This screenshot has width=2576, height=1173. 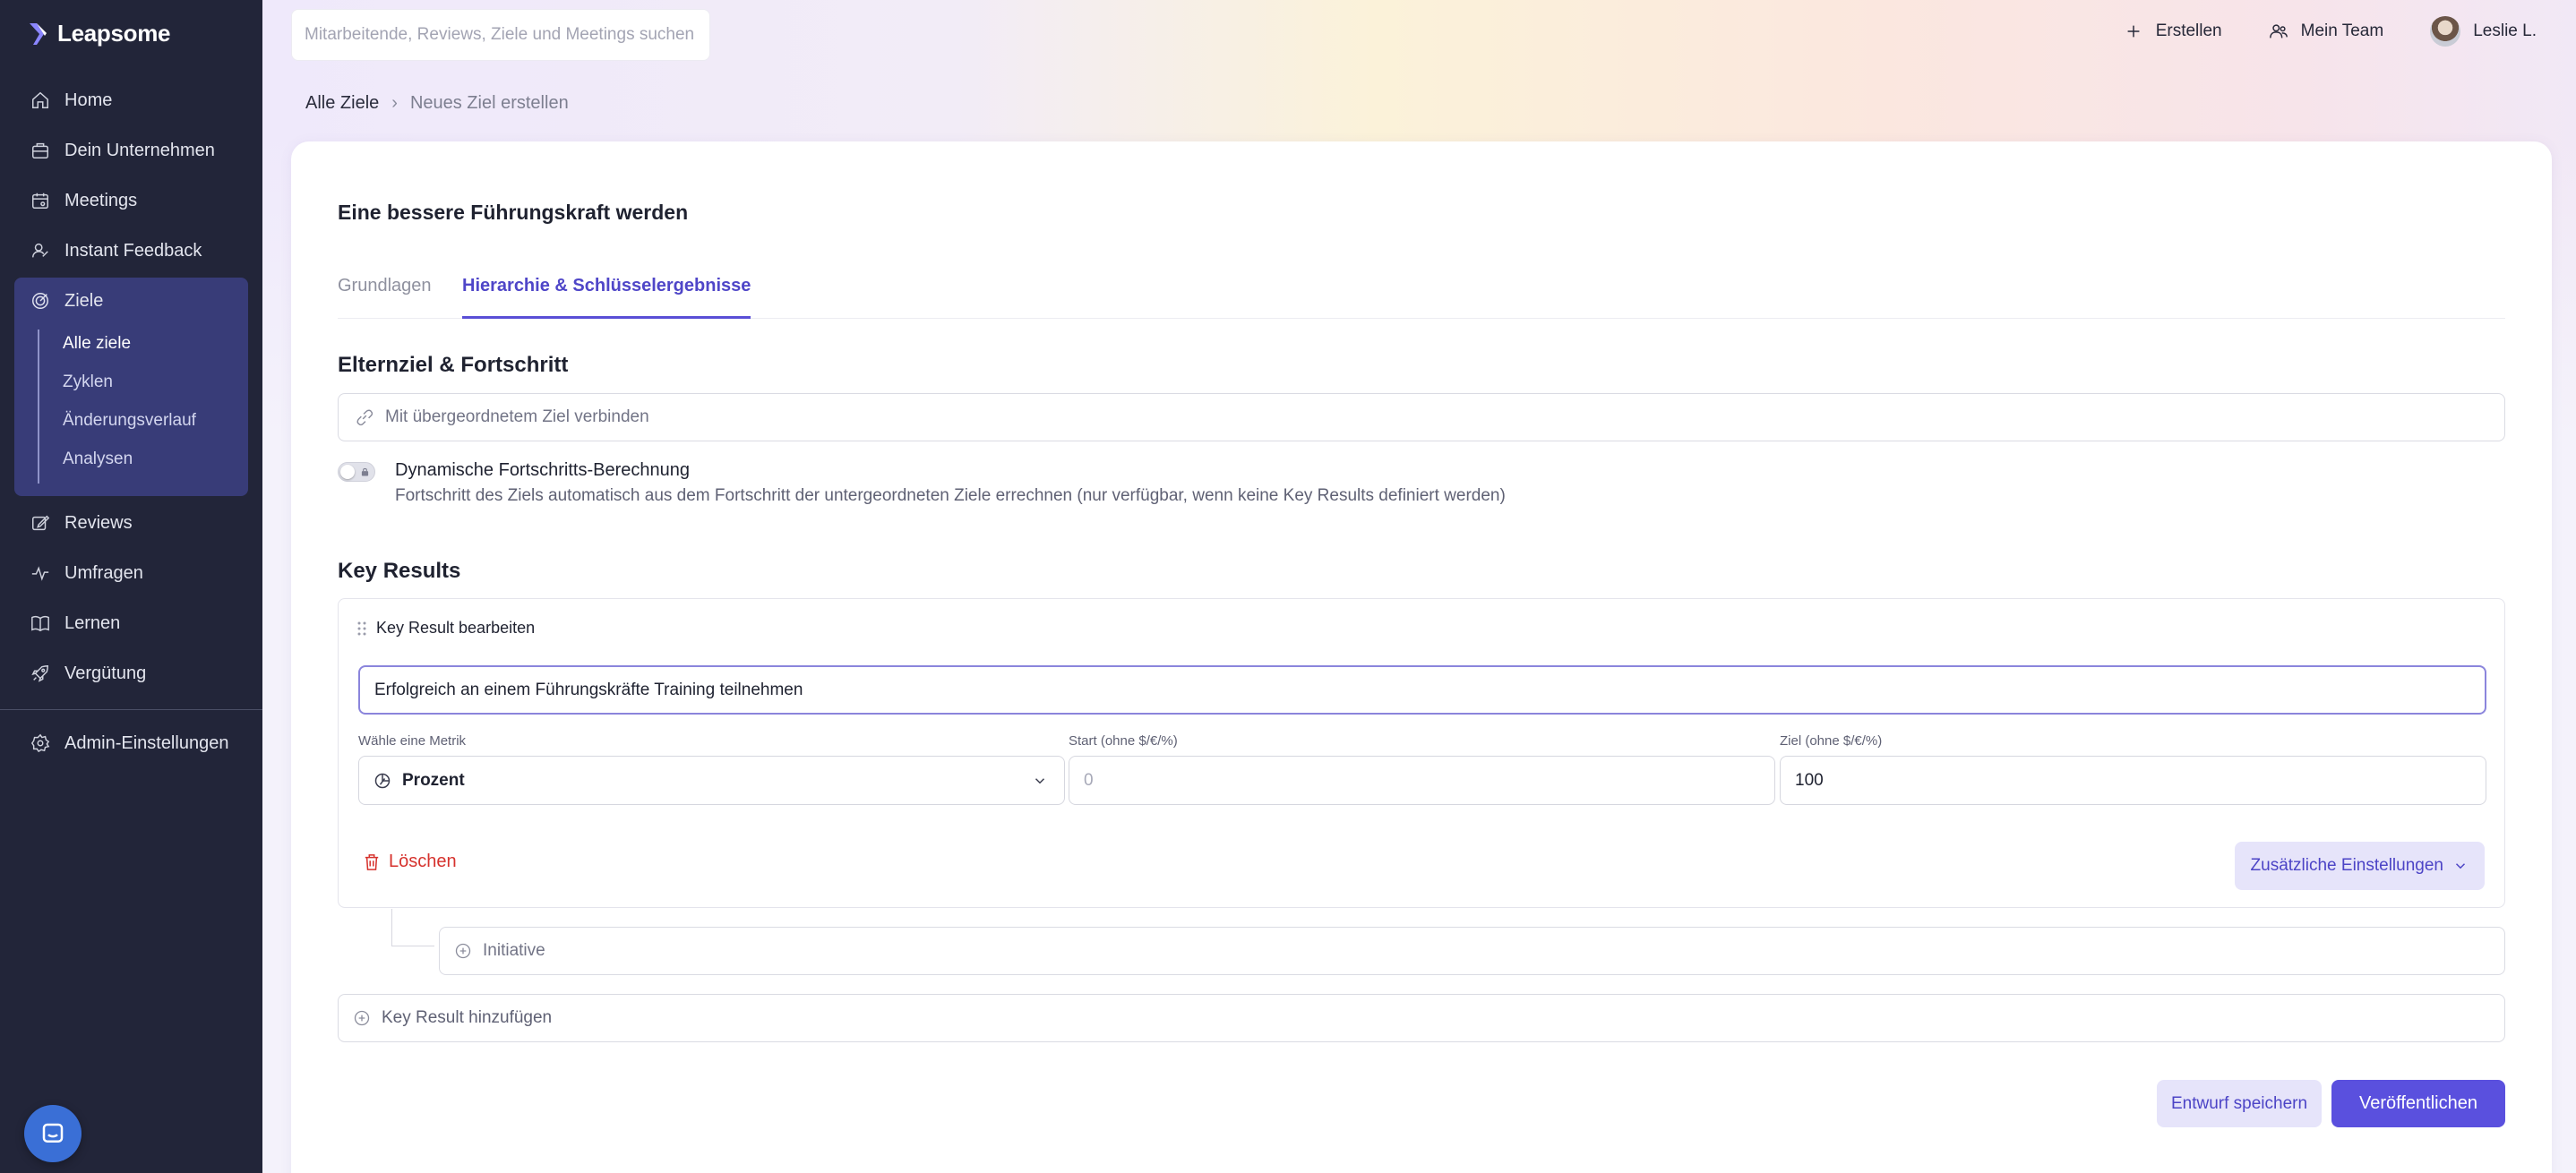 What do you see at coordinates (131, 101) in the screenshot?
I see `nav-item-home: Home` at bounding box center [131, 101].